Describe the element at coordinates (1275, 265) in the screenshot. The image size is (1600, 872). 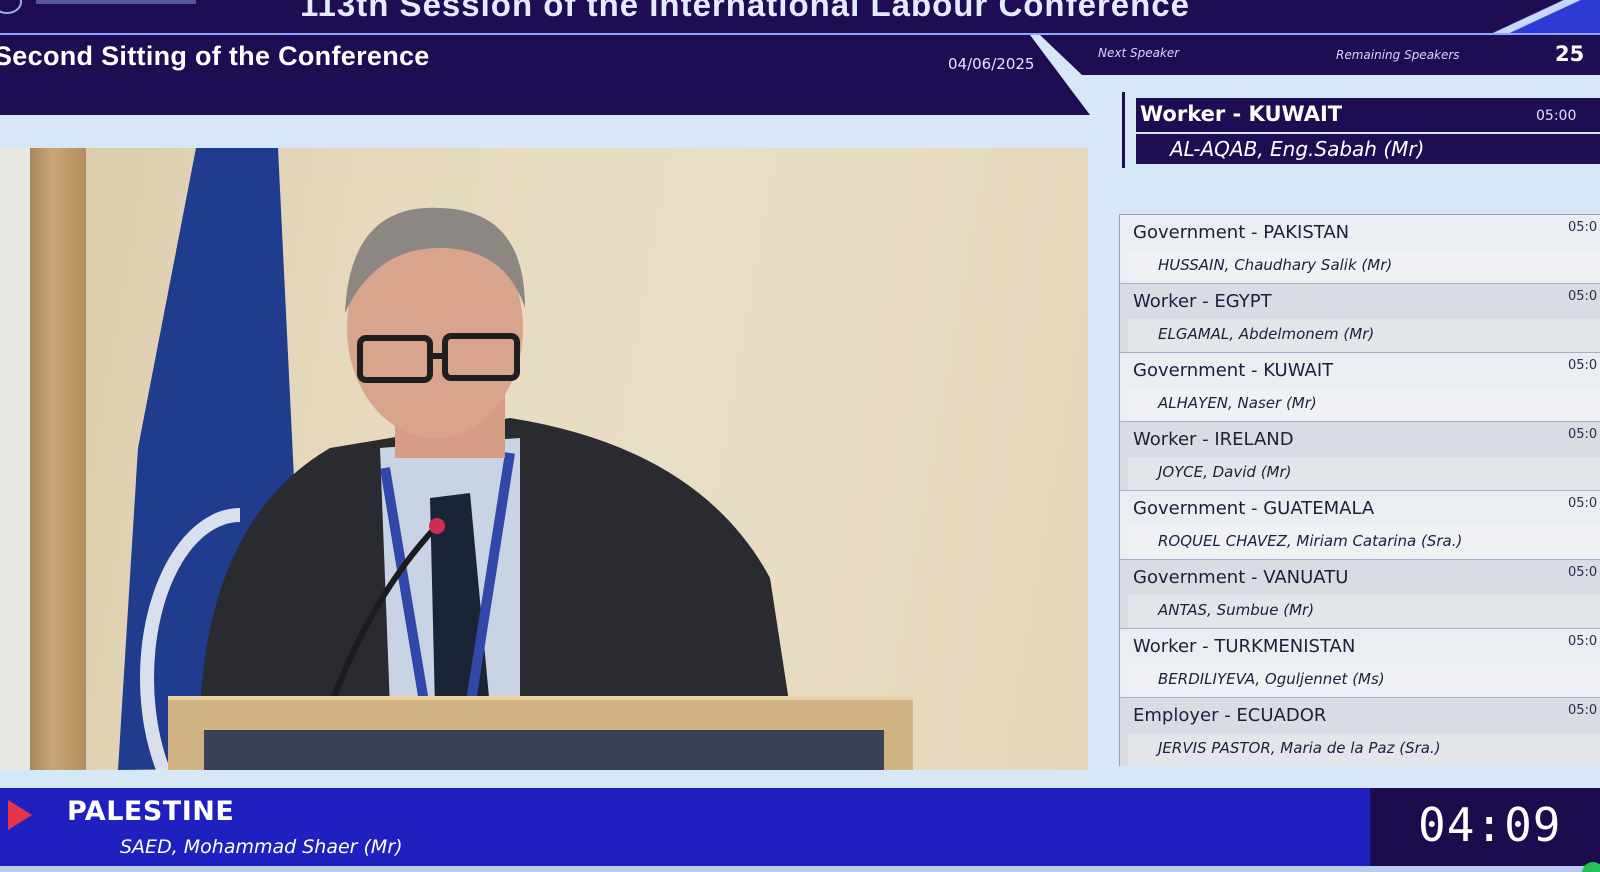
I see `speaker-name: HUSSAIN, Chaudhary Salik (Mr)` at that location.